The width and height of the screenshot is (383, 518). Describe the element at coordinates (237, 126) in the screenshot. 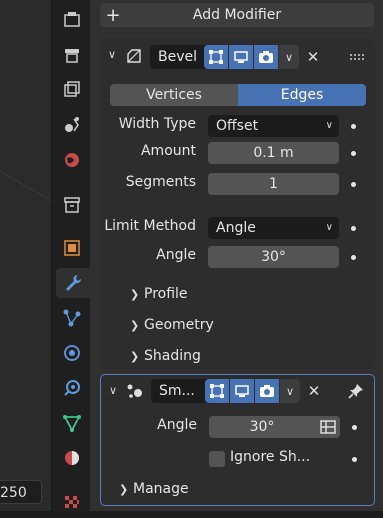

I see `width-type-value: Offset` at that location.